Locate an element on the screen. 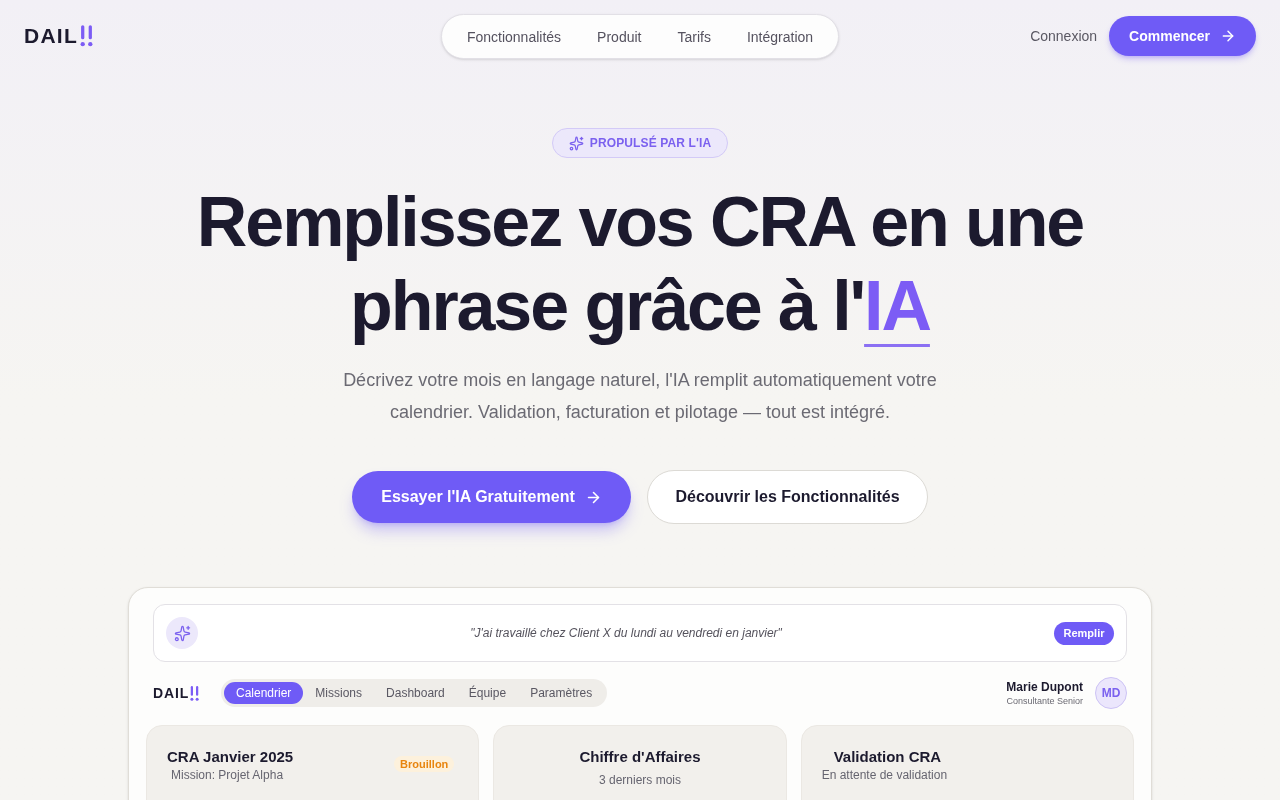 This screenshot has height=800, width=1280. arrow-right-icon is located at coordinates (1228, 36).